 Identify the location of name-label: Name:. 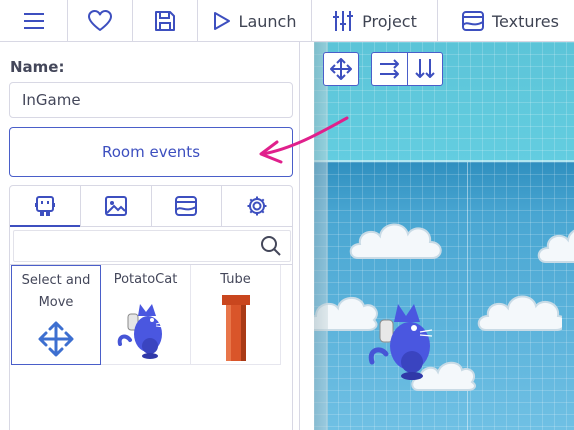
(37, 67).